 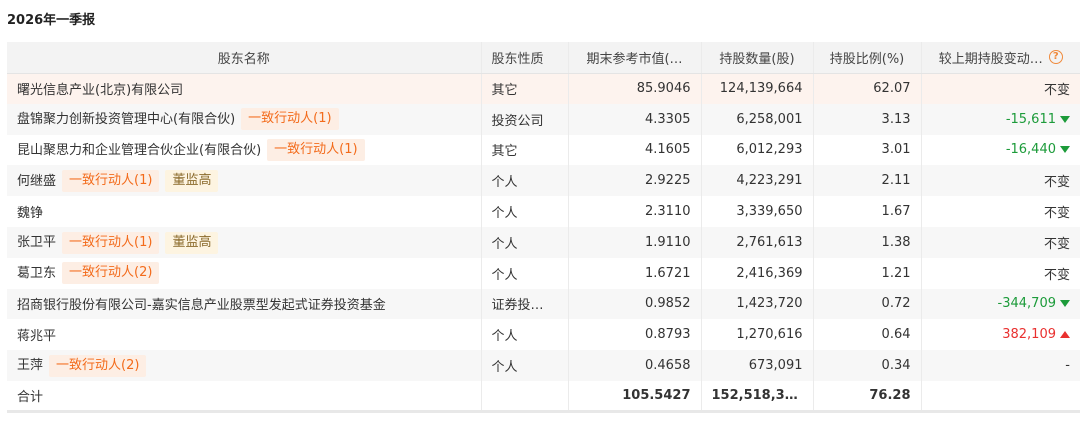 What do you see at coordinates (635, 365) in the screenshot?
I see `holder-value-cell: 0.4658` at bounding box center [635, 365].